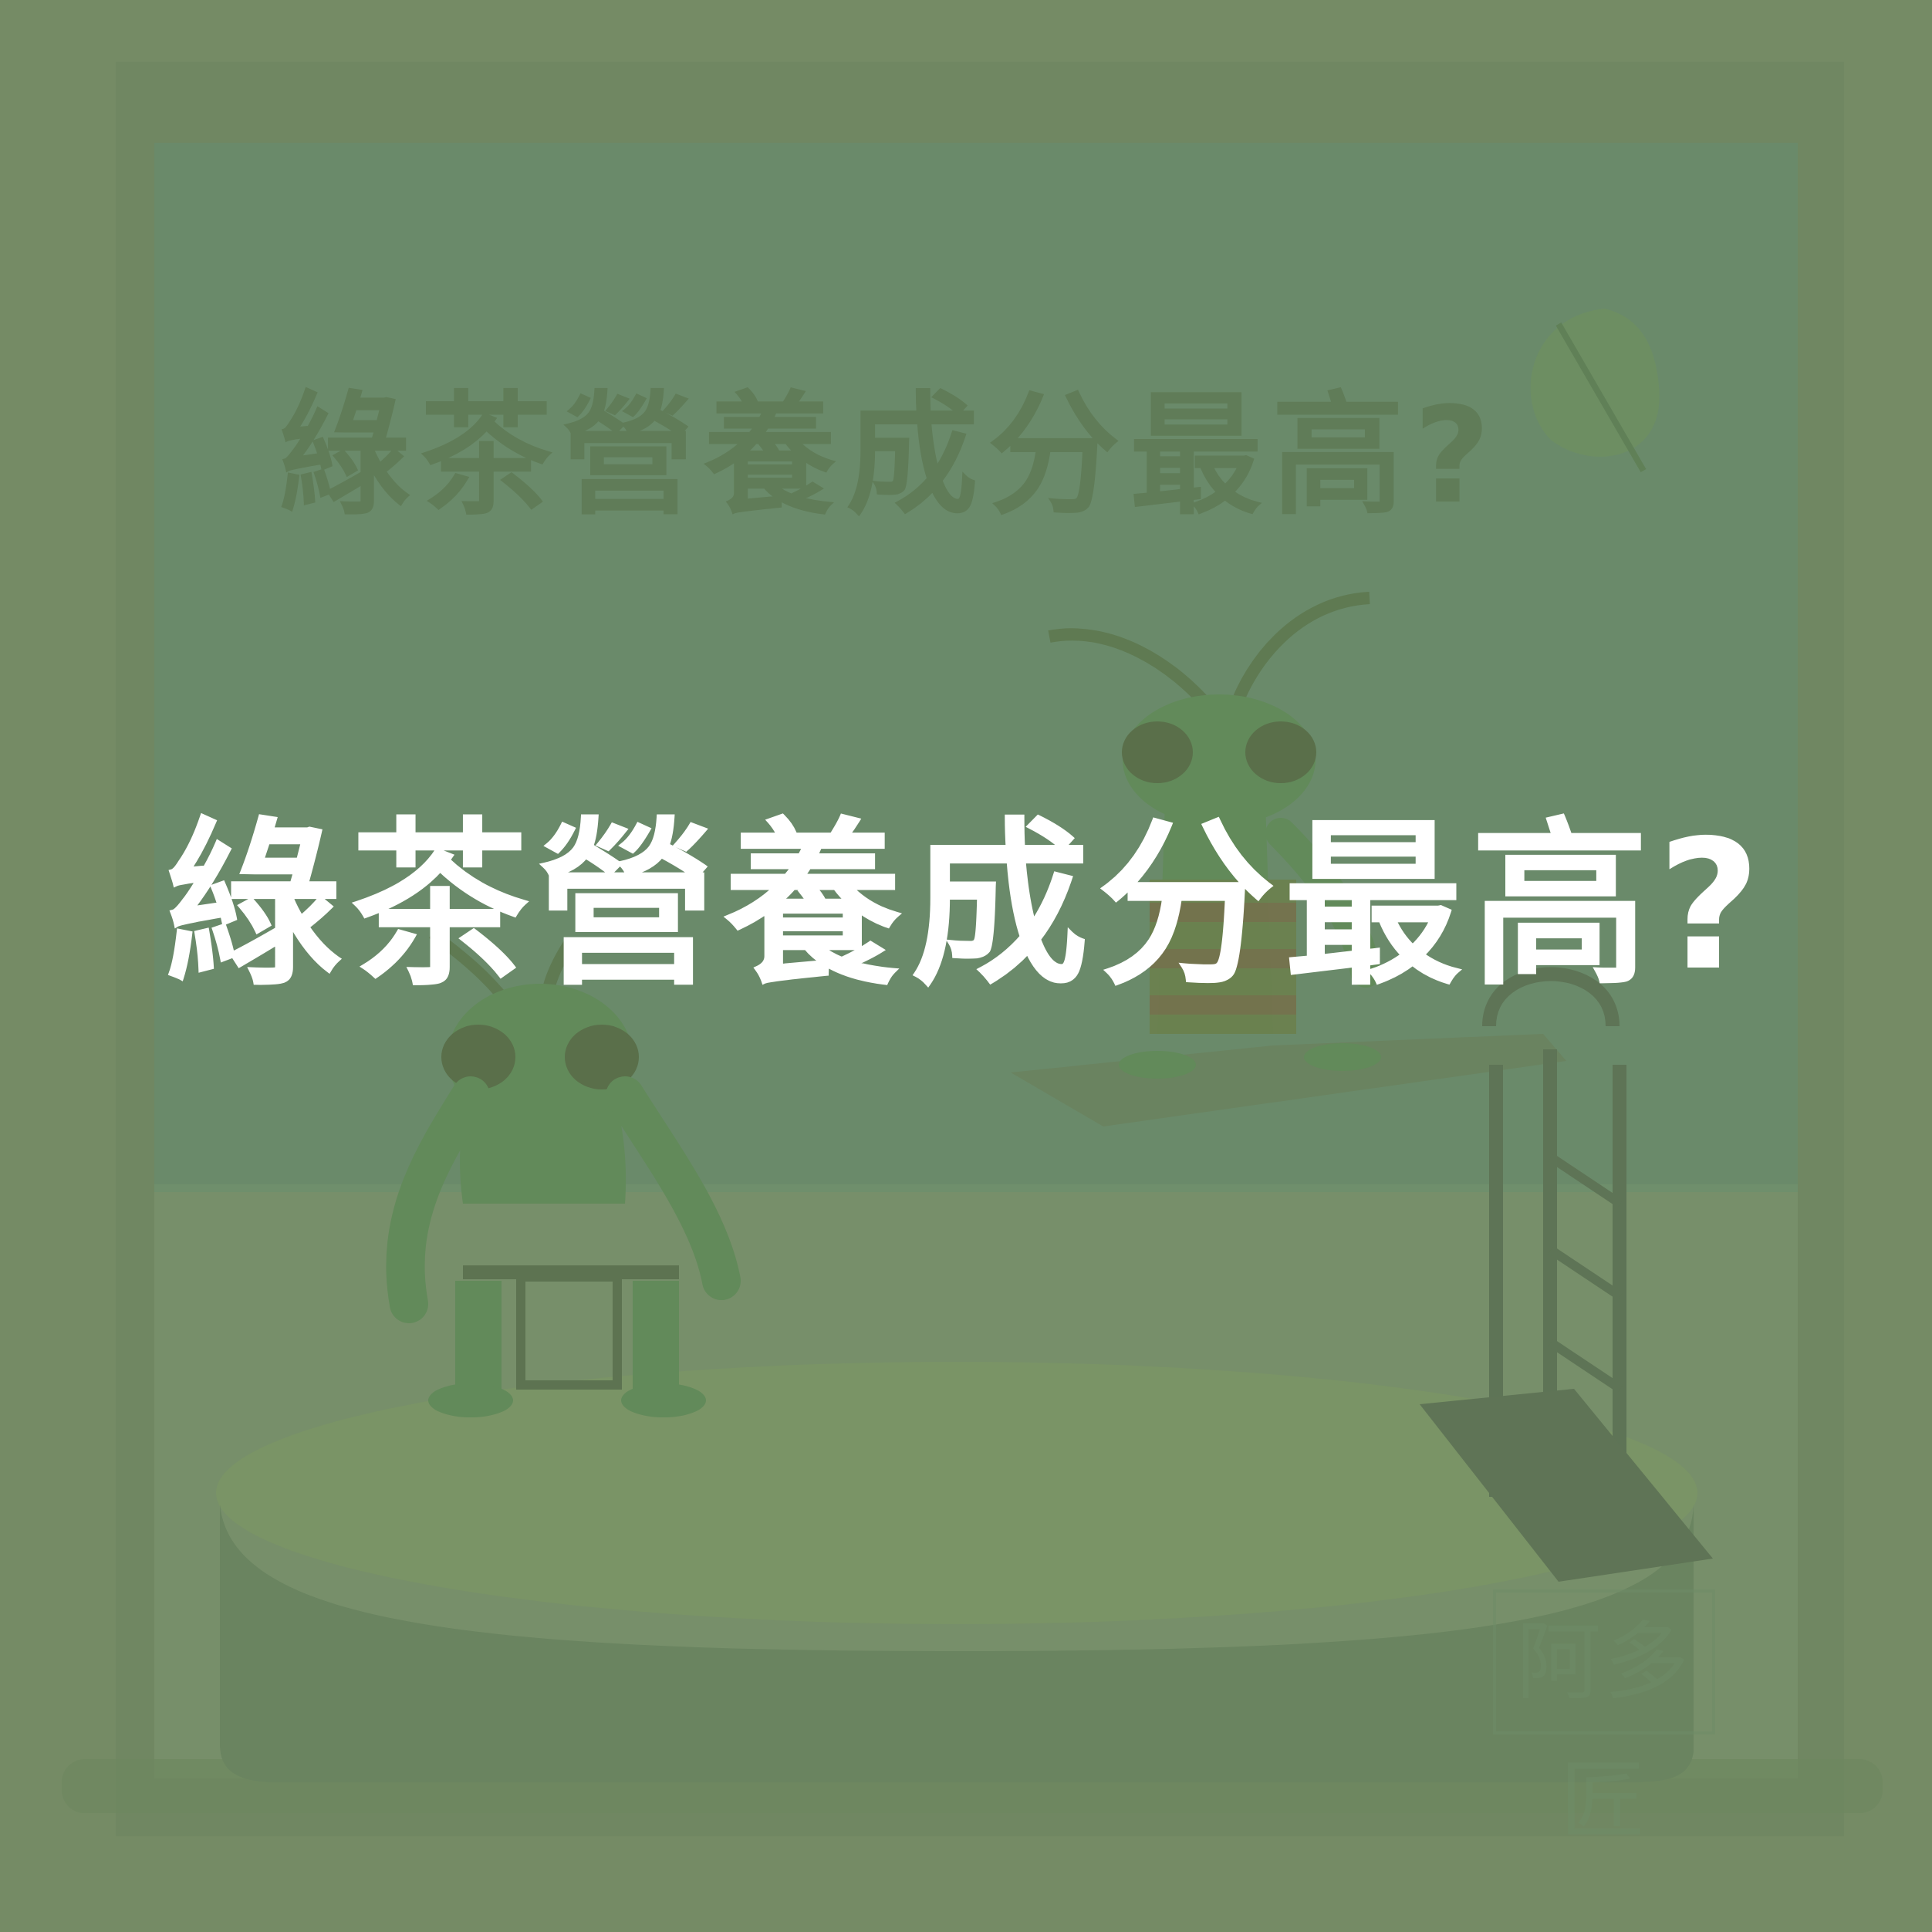 The height and width of the screenshot is (1932, 1932). What do you see at coordinates (1604, 1719) in the screenshot?
I see `artist-stamp: 阿多匠` at bounding box center [1604, 1719].